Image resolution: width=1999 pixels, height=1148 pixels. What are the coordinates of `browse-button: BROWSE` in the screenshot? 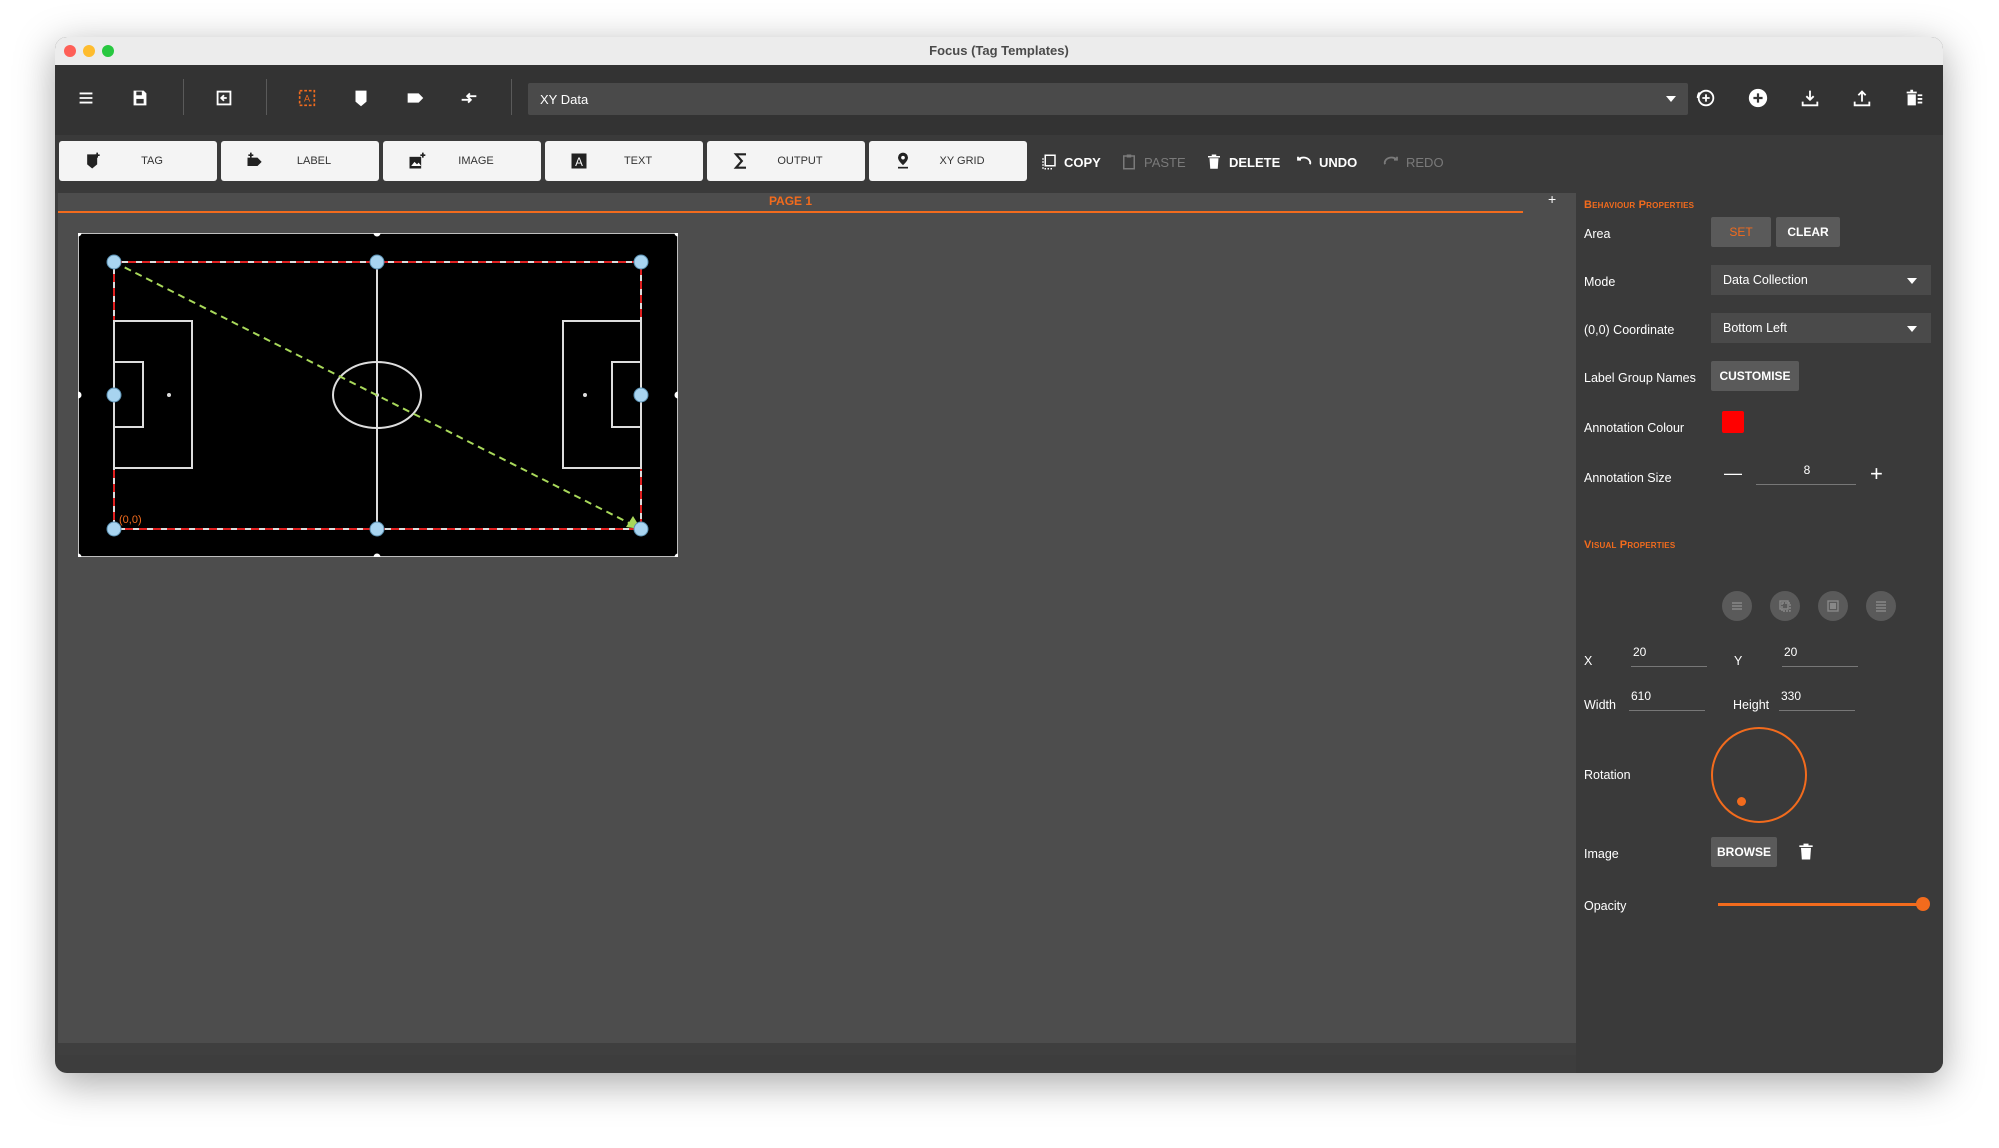 It's located at (1744, 852).